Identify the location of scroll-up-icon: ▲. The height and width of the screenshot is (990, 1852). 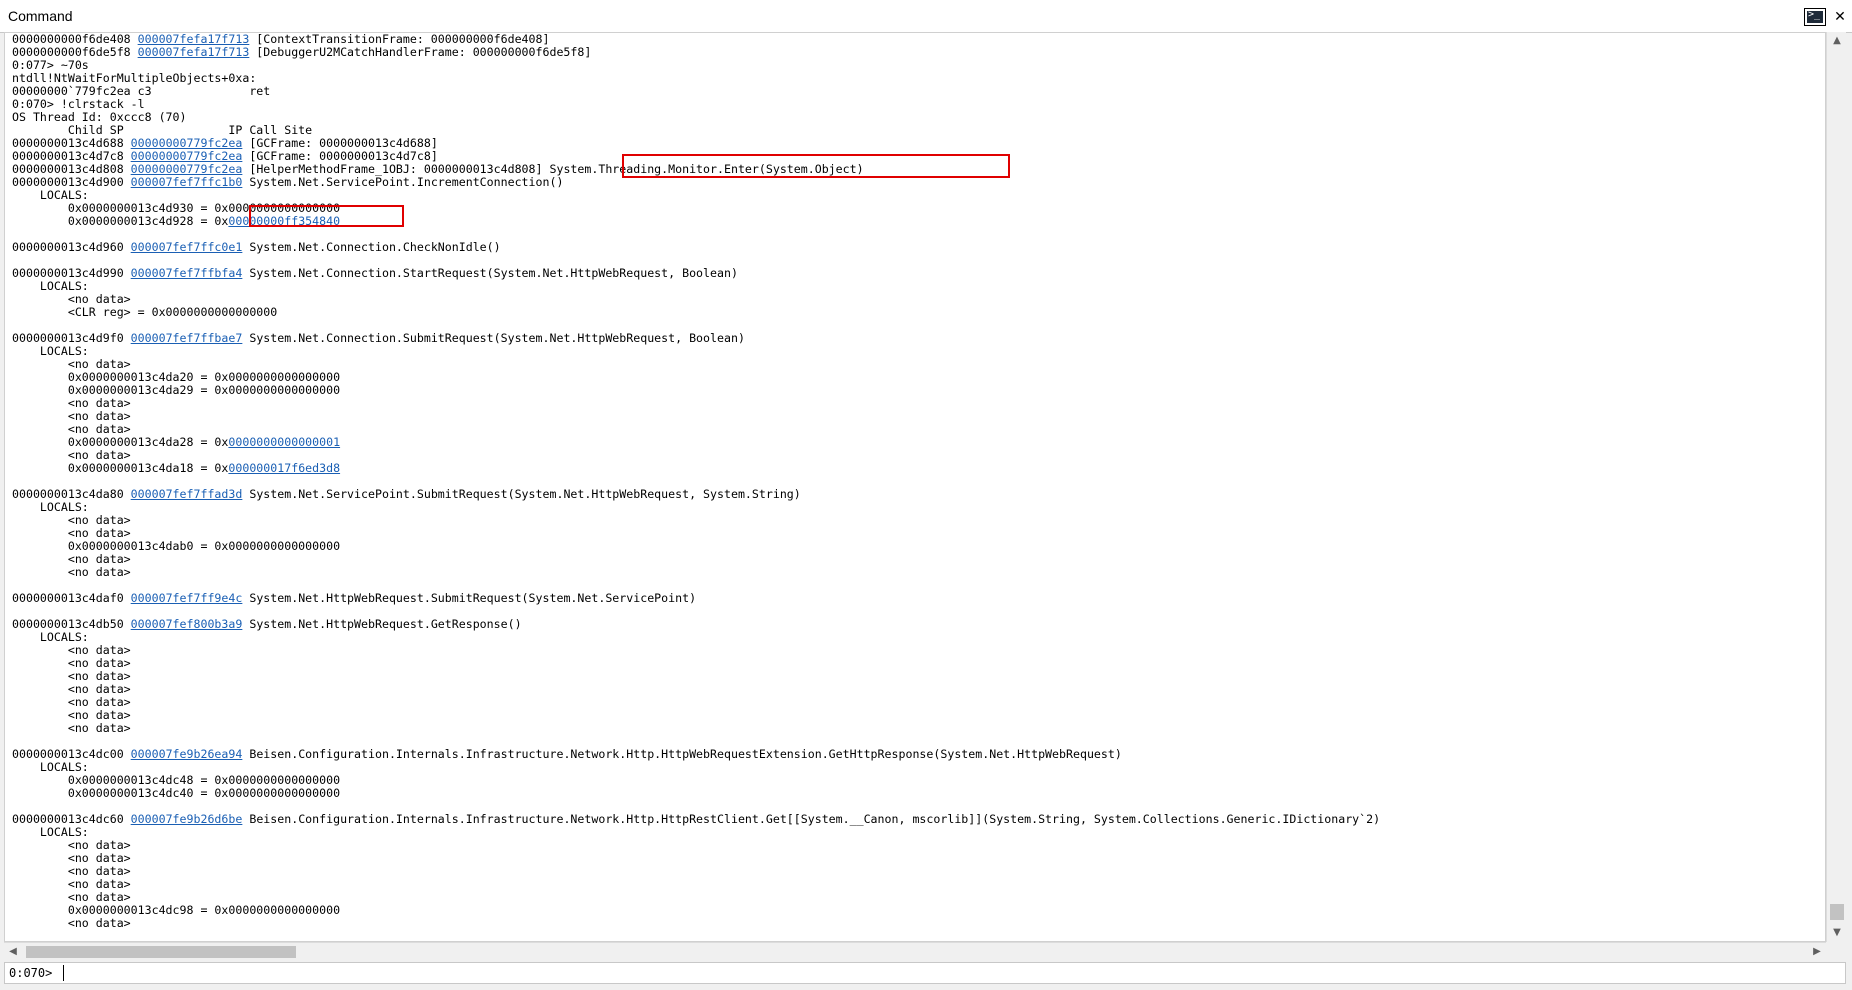
(1837, 41).